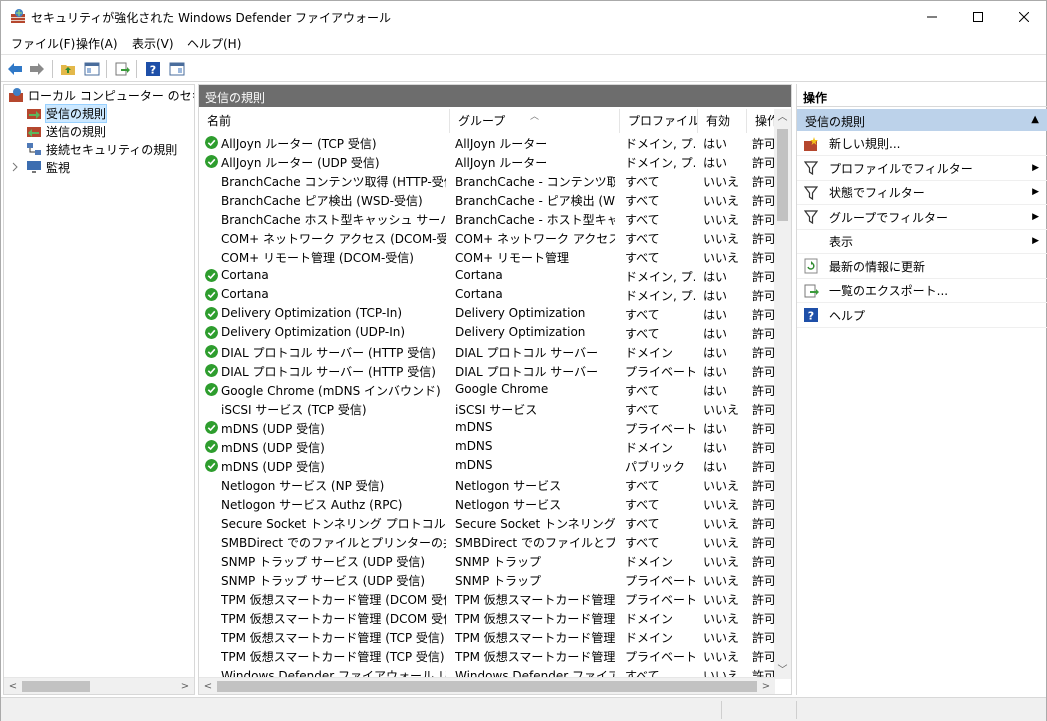 Image resolution: width=1047 pixels, height=721 pixels. Describe the element at coordinates (659, 121) in the screenshot. I see `column-header-profile: プロファイル` at that location.